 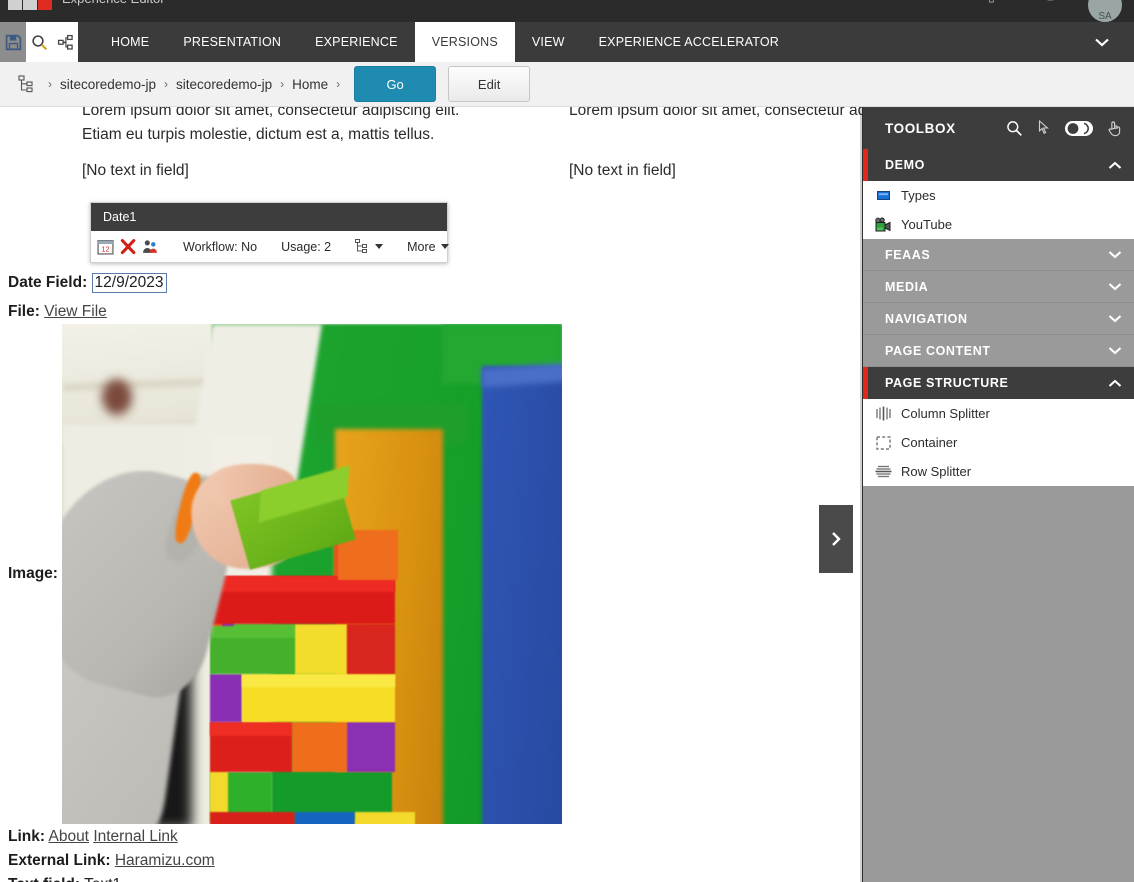 What do you see at coordinates (87, 283) in the screenshot?
I see `date-field-row: Date Field: 12/9/2023` at bounding box center [87, 283].